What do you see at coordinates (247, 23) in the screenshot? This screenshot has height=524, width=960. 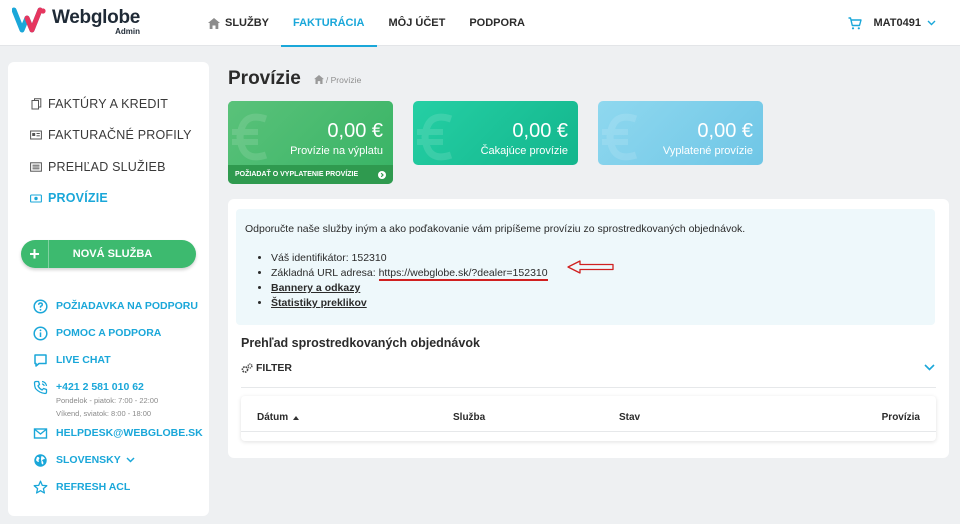 I see `nav-label: SLUŽBY` at bounding box center [247, 23].